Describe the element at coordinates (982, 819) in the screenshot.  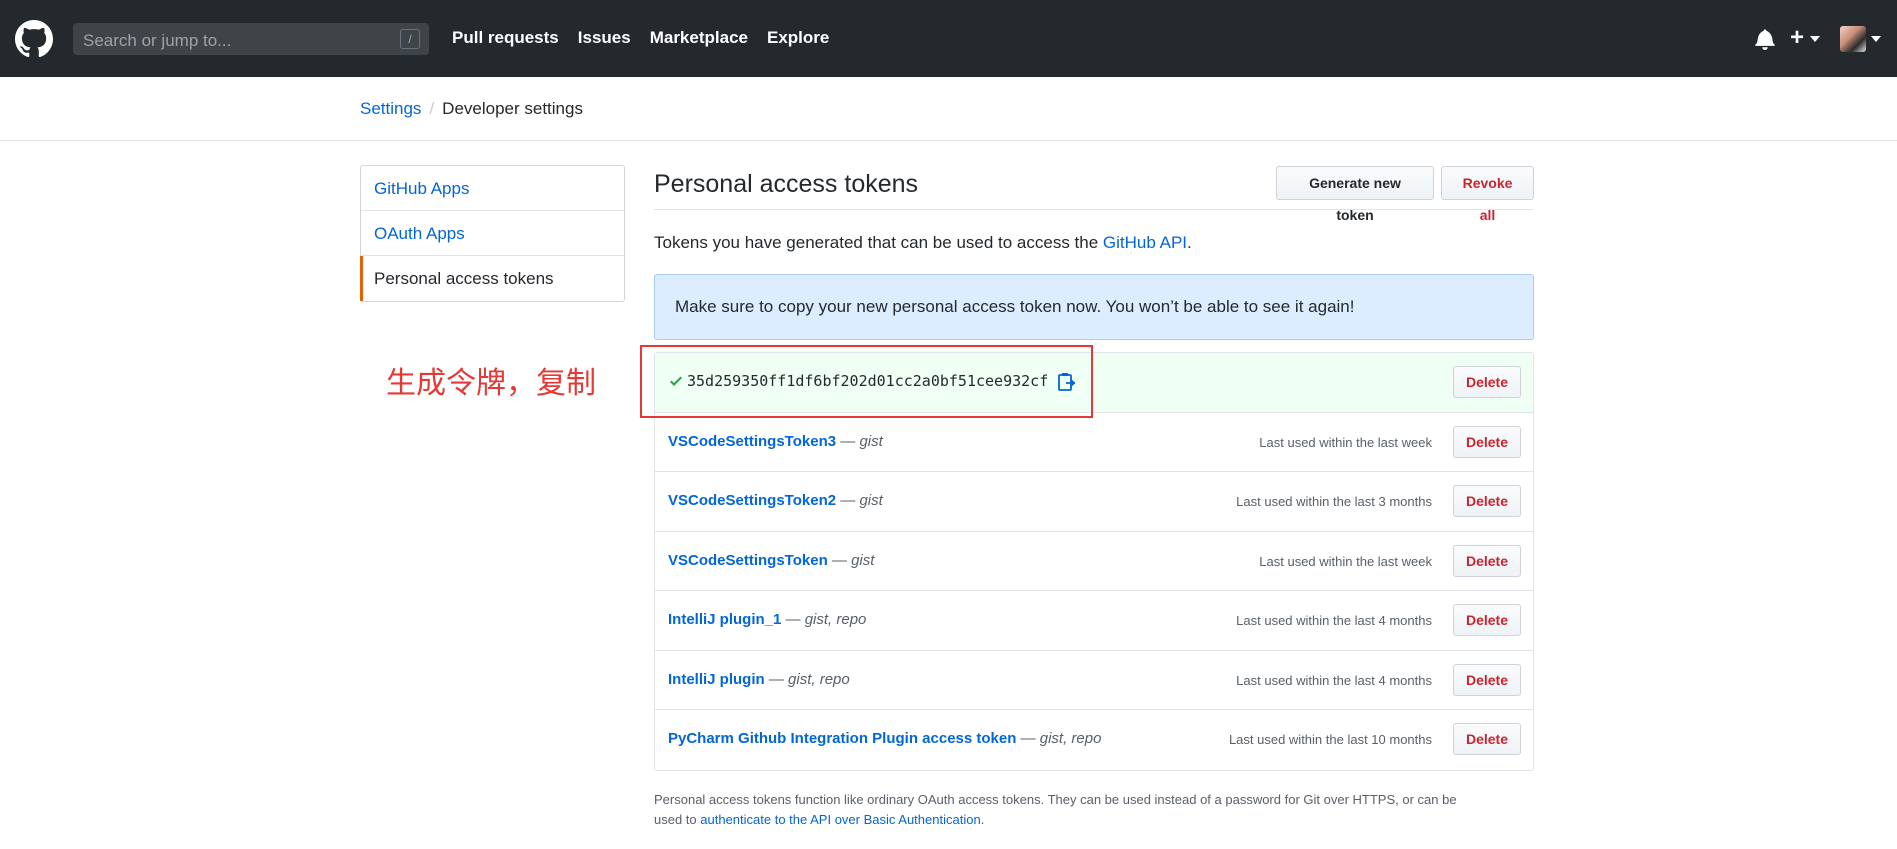
I see `footer-suffix: .` at that location.